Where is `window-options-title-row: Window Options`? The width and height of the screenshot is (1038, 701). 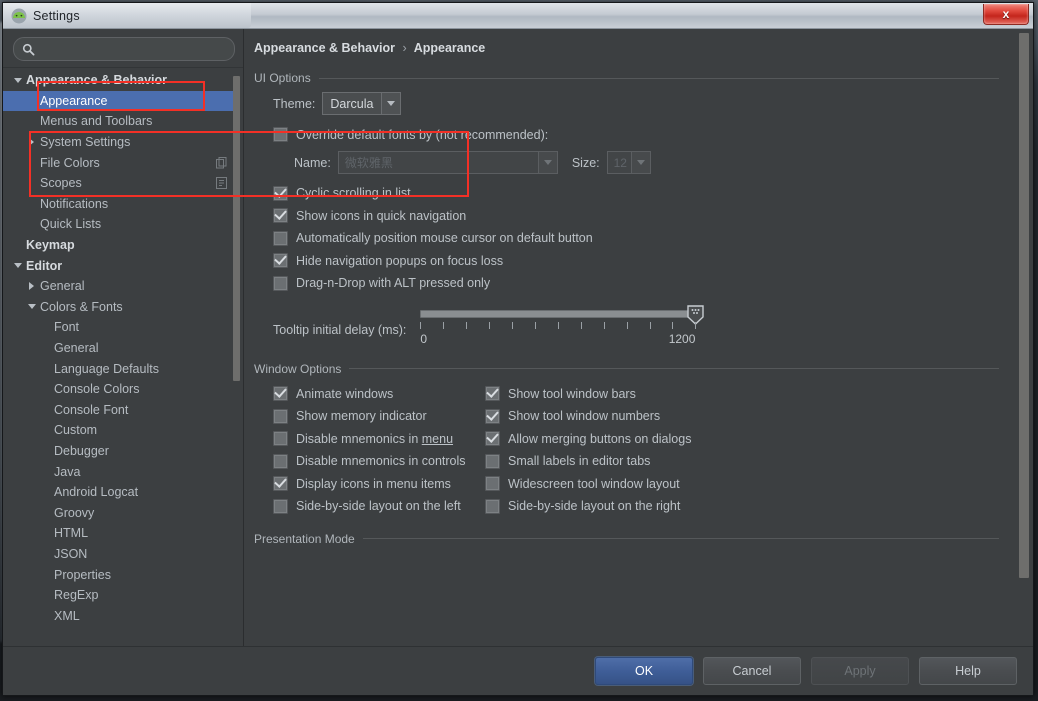 window-options-title-row: Window Options is located at coordinates (626, 369).